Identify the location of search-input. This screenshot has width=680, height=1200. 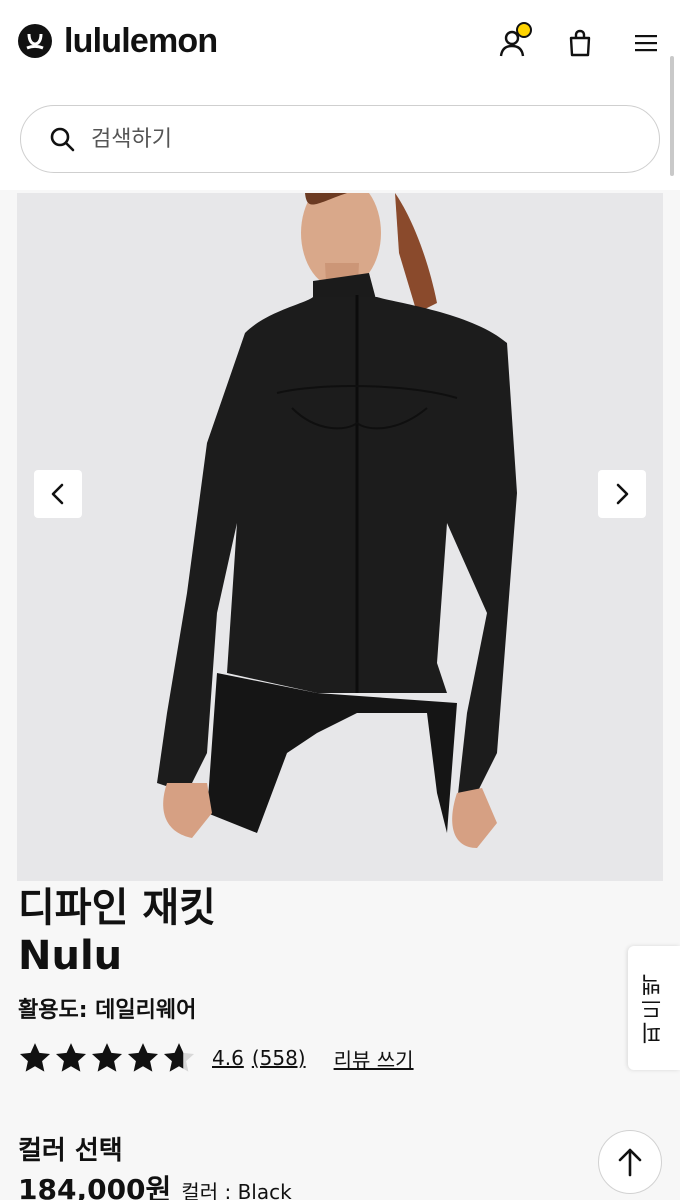
(361, 139).